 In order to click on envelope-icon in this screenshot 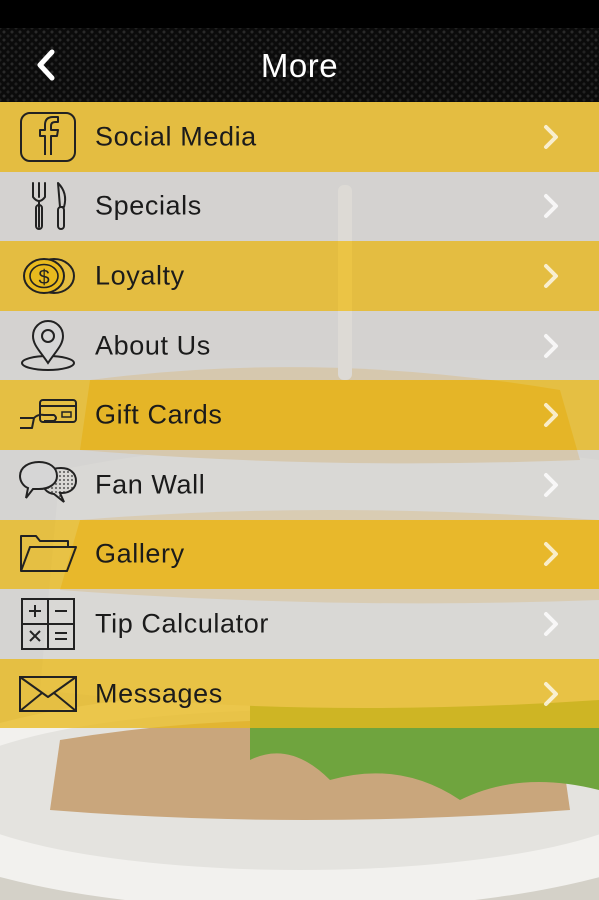, I will do `click(48, 694)`.